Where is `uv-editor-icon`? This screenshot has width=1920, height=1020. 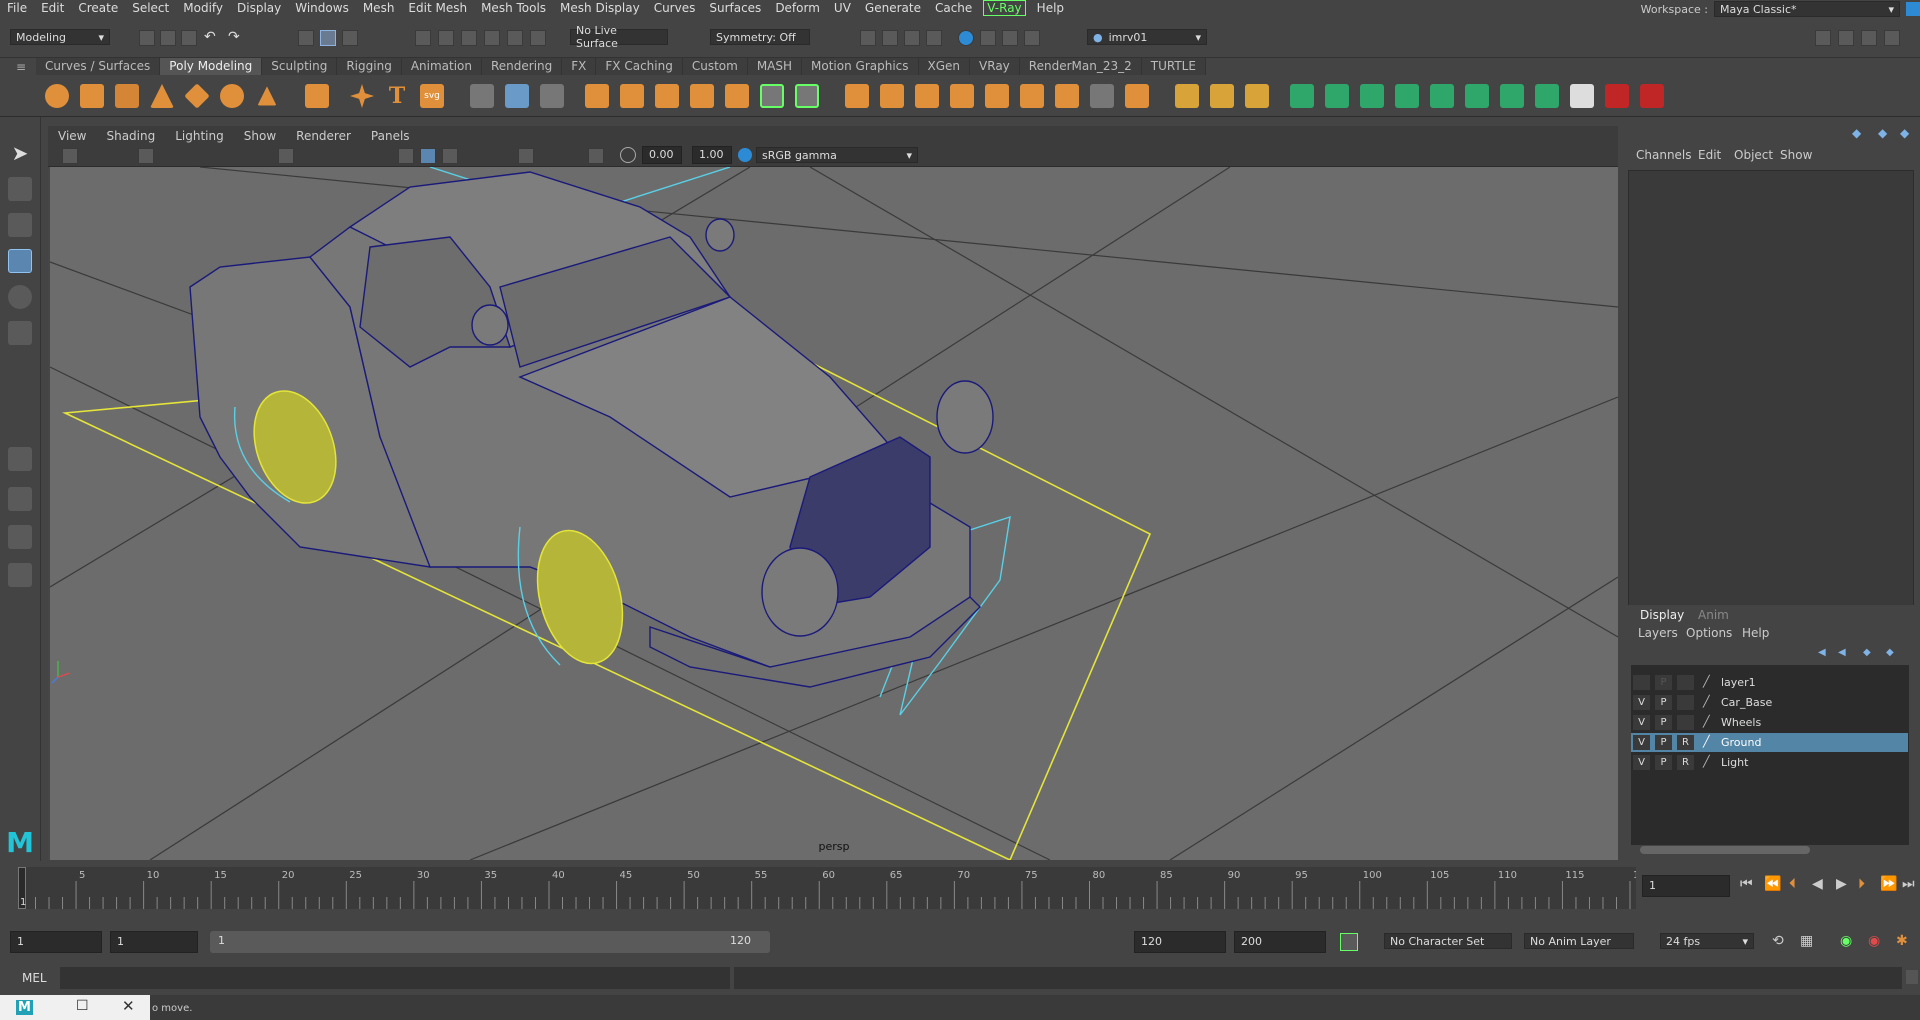
uv-editor-icon is located at coordinates (1302, 96).